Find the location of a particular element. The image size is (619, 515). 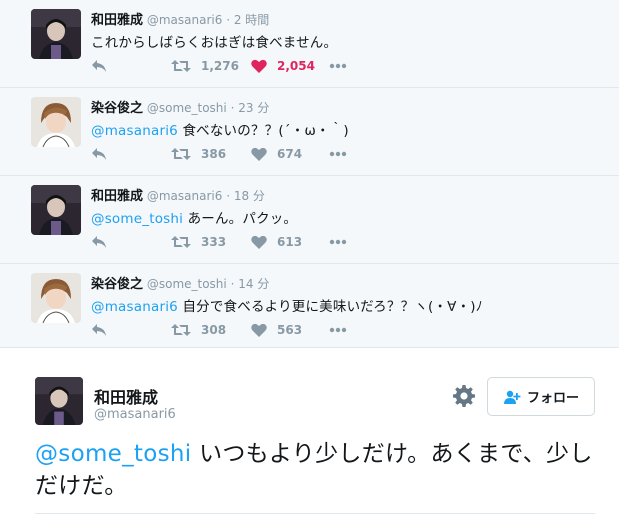

tweet-actions: 386 674 is located at coordinates (241, 154).